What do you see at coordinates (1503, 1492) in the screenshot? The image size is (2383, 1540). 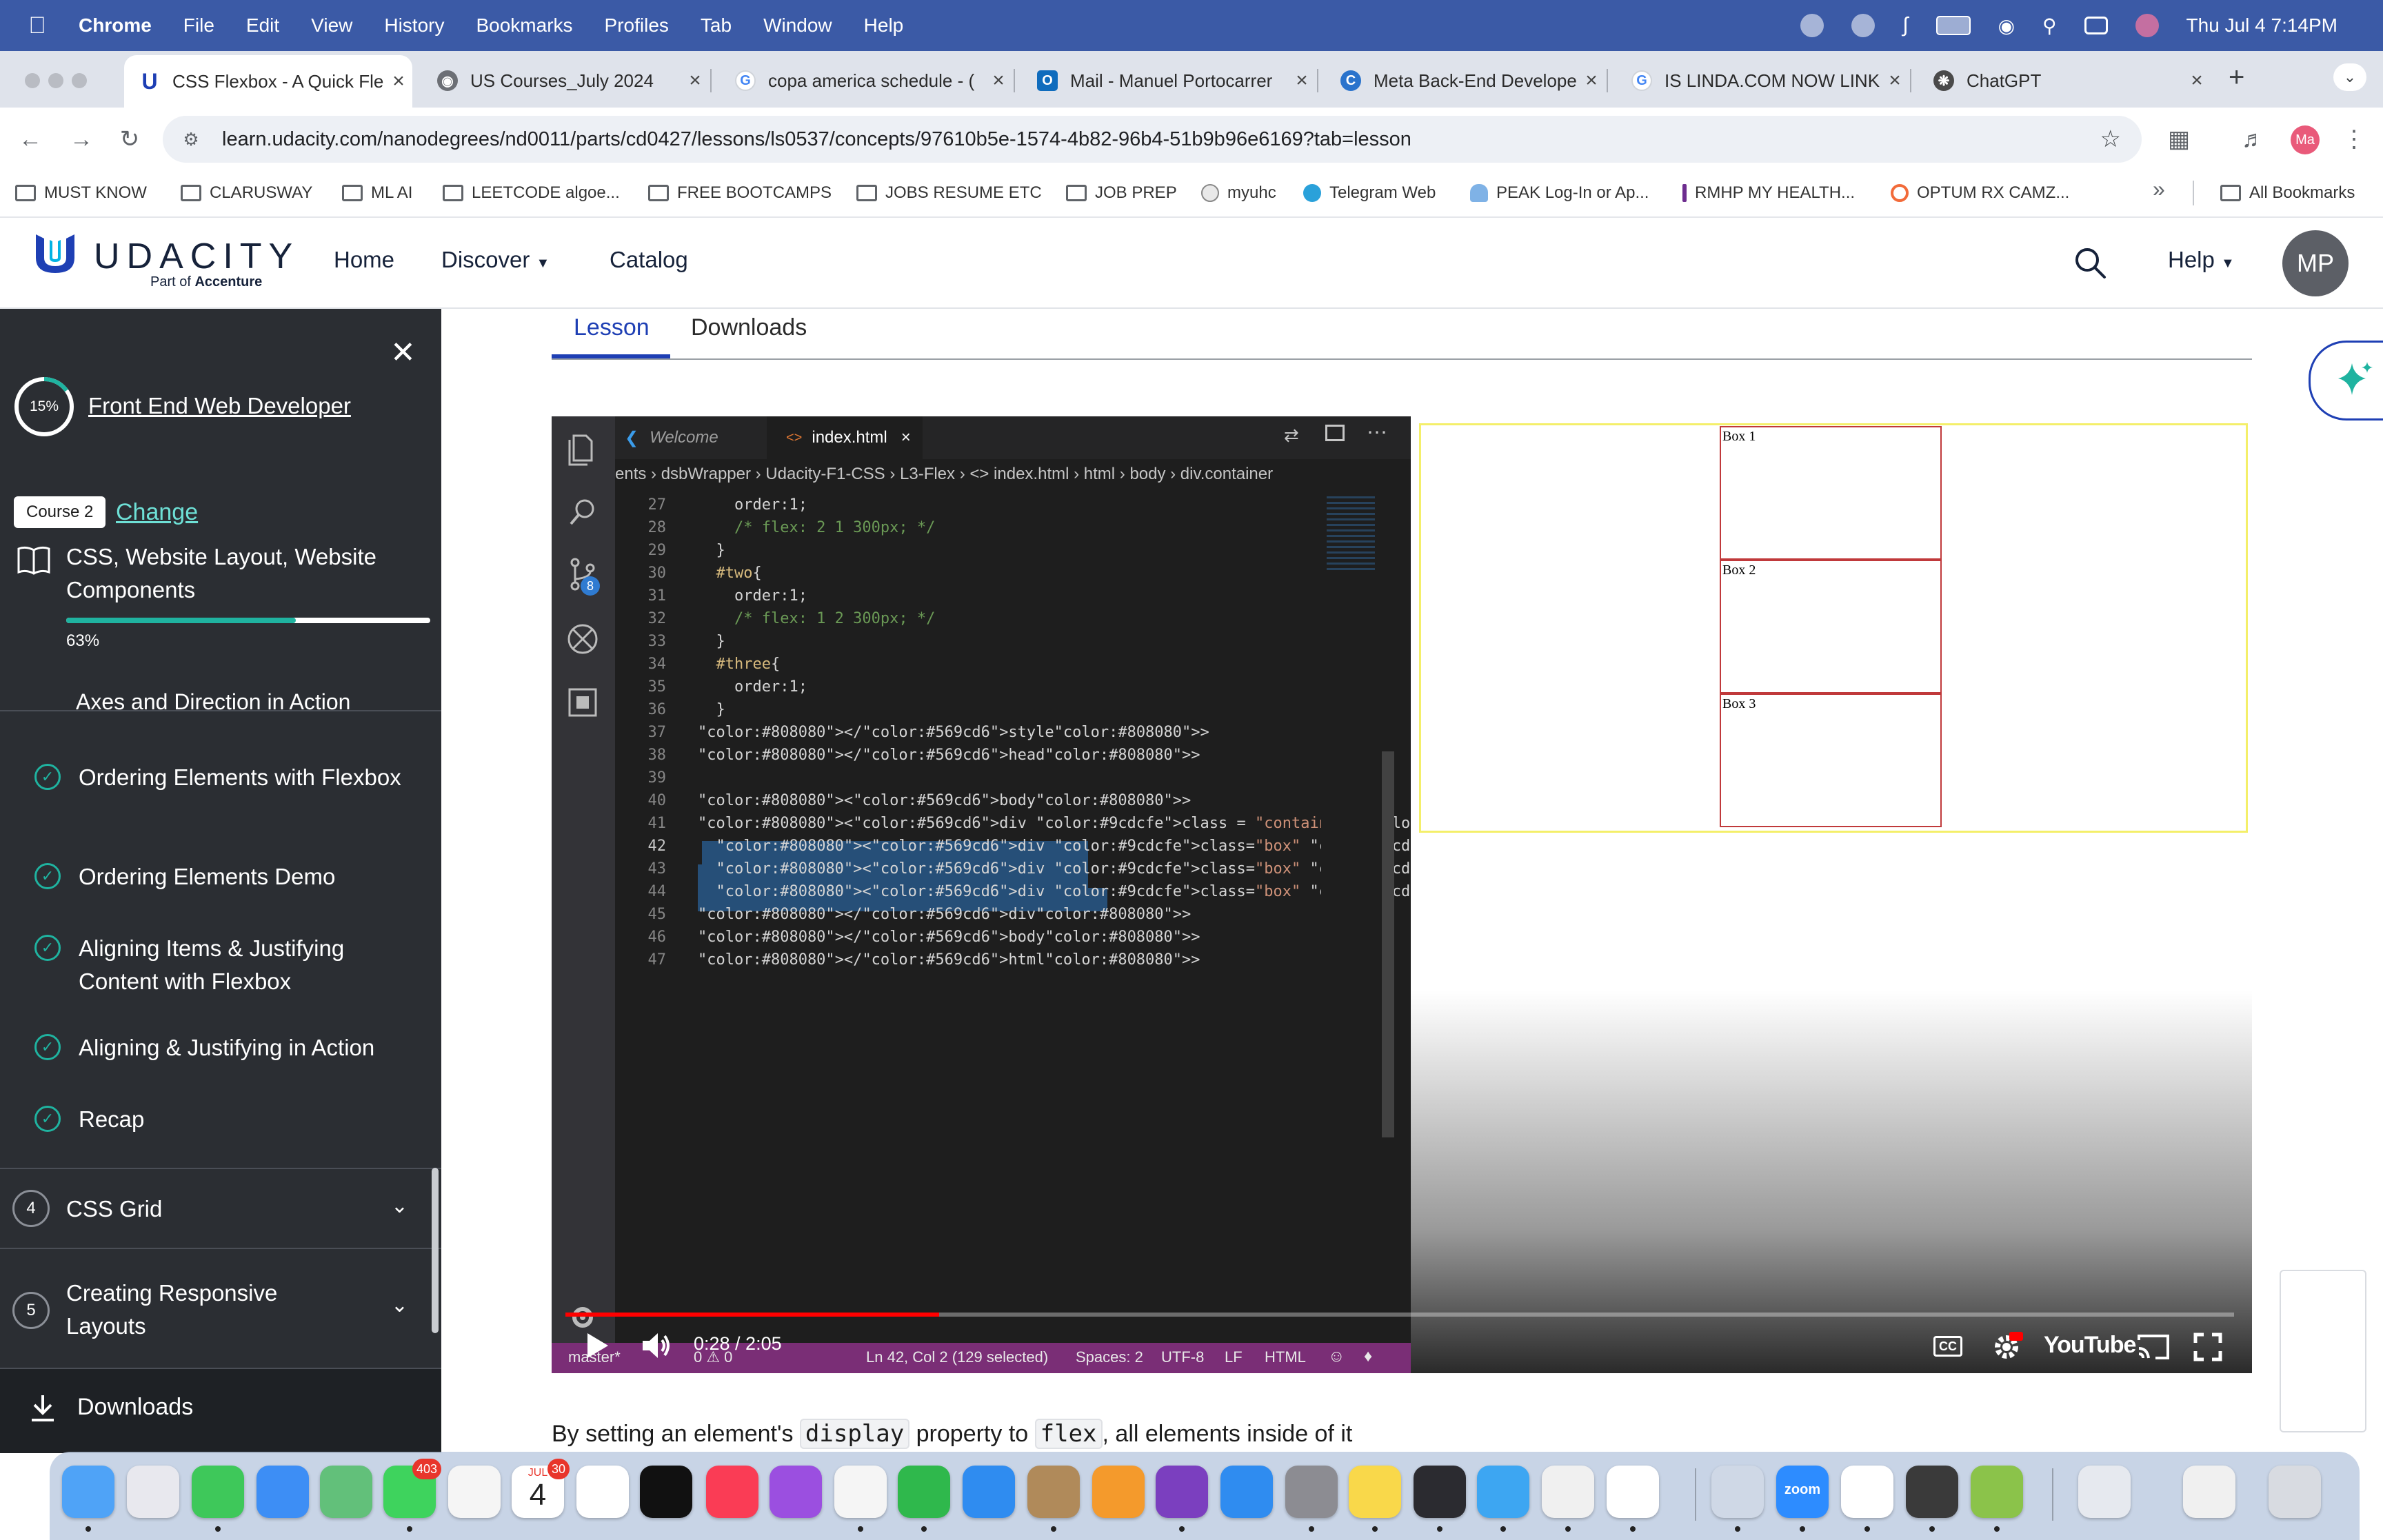 I see `safari-icon` at bounding box center [1503, 1492].